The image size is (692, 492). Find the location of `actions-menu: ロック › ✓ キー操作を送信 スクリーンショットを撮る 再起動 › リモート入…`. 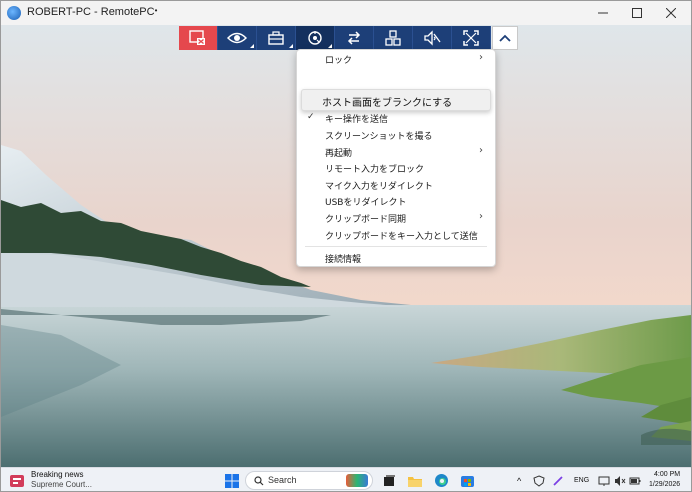

actions-menu: ロック › ✓ キー操作を送信 スクリーンショットを撮る 再起動 › リモート入… is located at coordinates (396, 158).